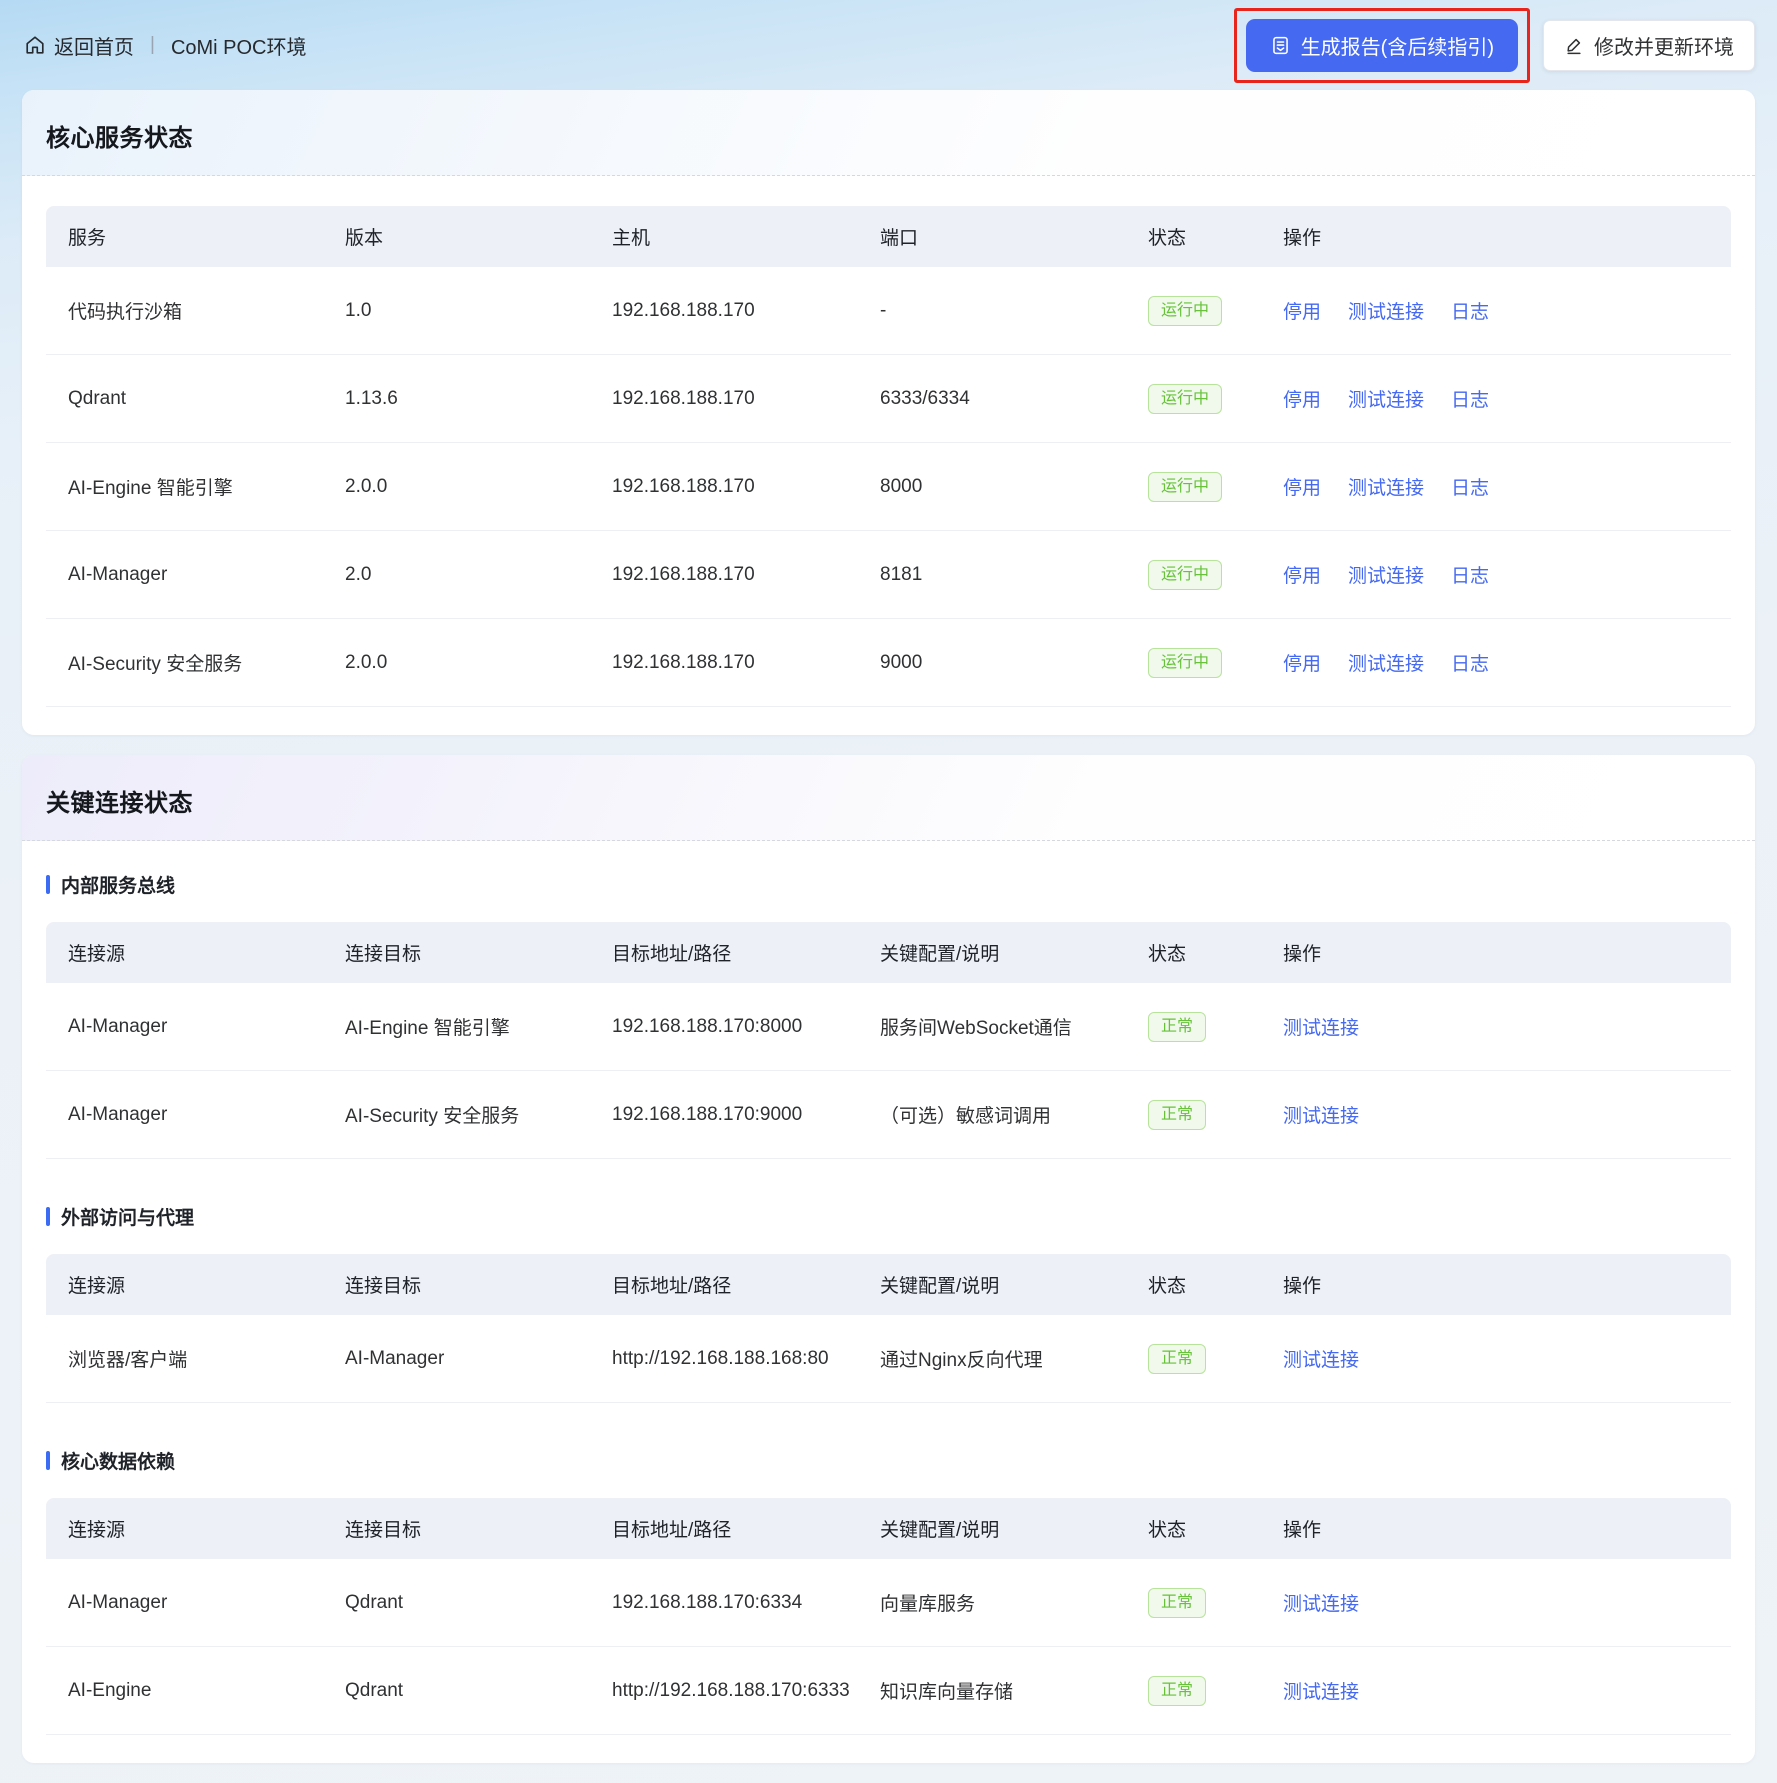  What do you see at coordinates (888, 236) in the screenshot?
I see `services-table-header: 服务 版本 主机 端口 状态 操作` at bounding box center [888, 236].